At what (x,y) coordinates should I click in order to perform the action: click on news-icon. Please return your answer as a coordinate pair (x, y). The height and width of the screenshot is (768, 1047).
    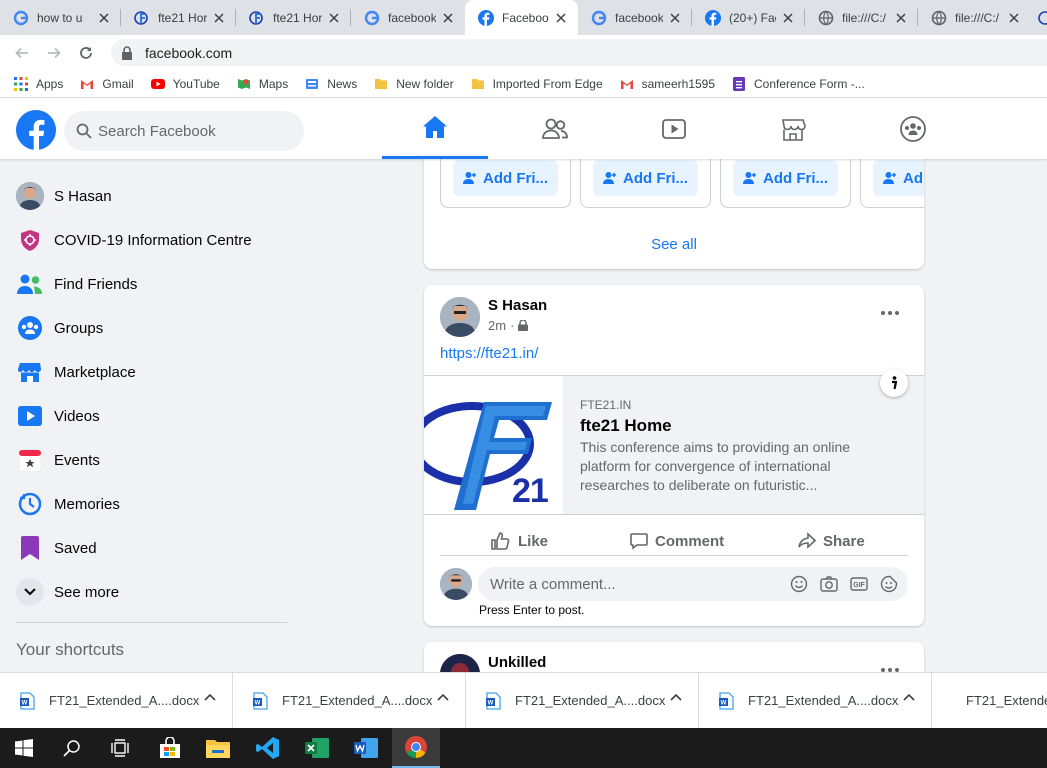
    Looking at the image, I should click on (312, 83).